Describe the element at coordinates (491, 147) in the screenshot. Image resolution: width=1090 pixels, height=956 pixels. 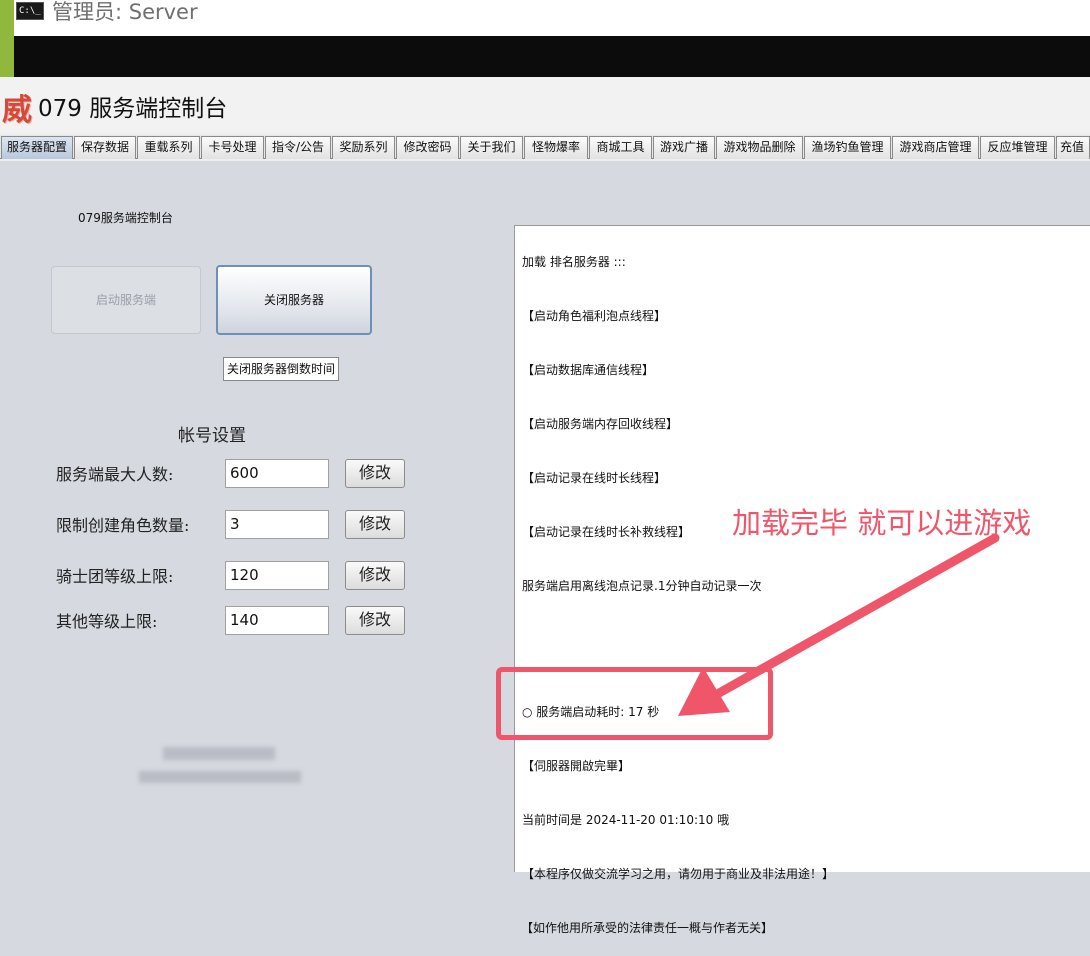
I see `tab-about-us: 关于我们` at that location.